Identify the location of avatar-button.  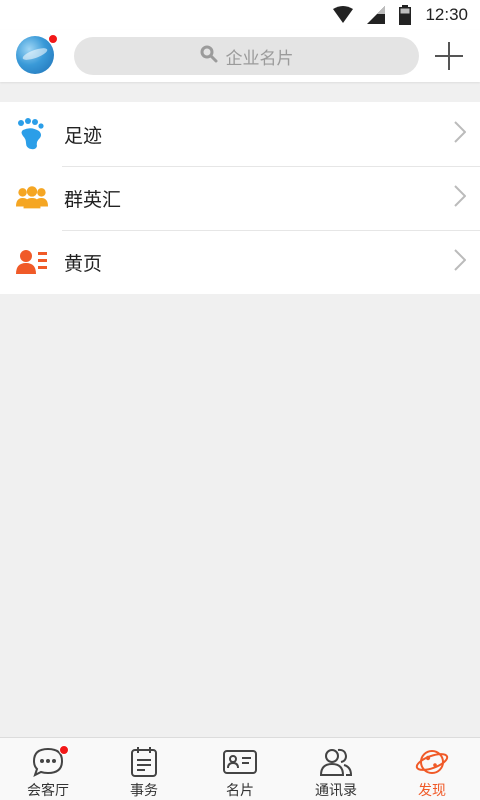
(37, 55).